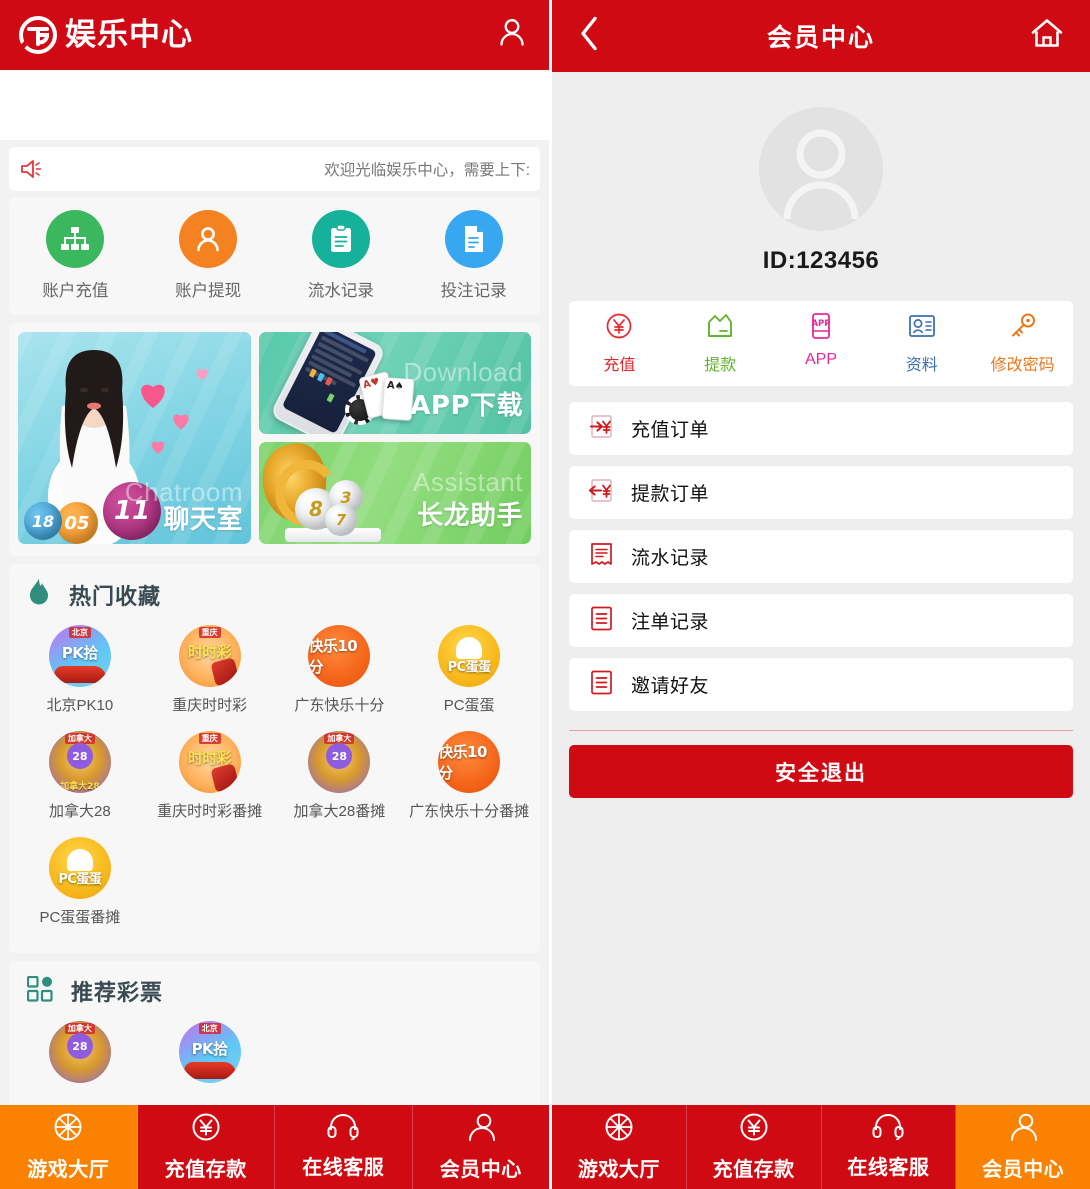 The height and width of the screenshot is (1189, 1090). Describe the element at coordinates (39, 594) in the screenshot. I see `flame-icon` at that location.